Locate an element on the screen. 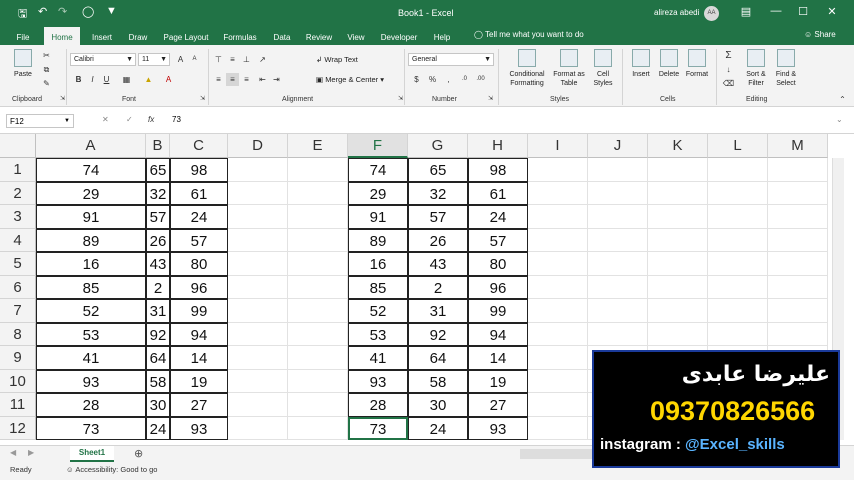  fill-color-icon: ▲ is located at coordinates (148, 79).